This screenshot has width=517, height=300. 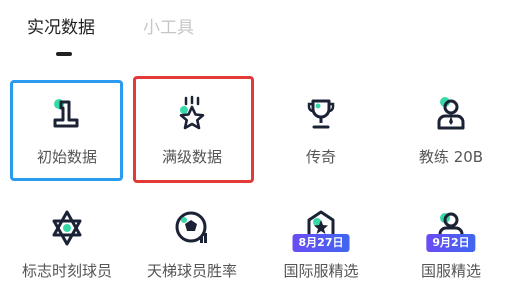 I want to click on tab-live-data: 实况数据, so click(x=61, y=28).